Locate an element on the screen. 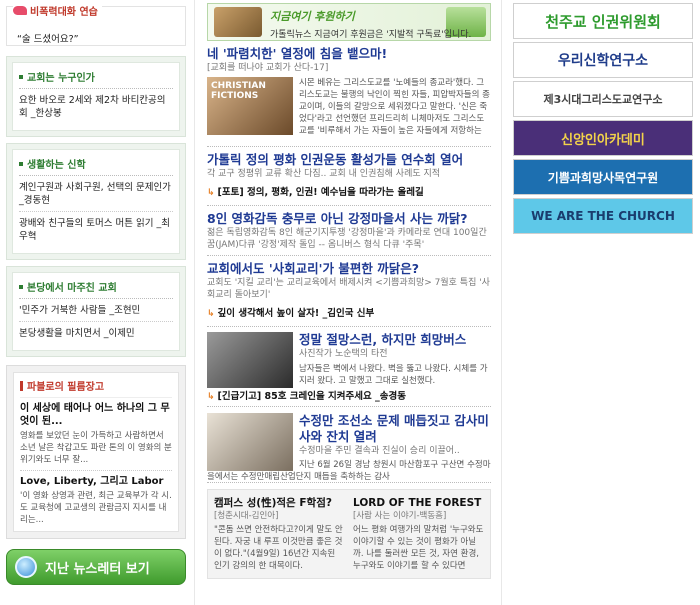 Image resolution: width=700 pixels, height=605 pixels. panel-meet-title: 본당에서 마주친 교회 is located at coordinates (96, 288).